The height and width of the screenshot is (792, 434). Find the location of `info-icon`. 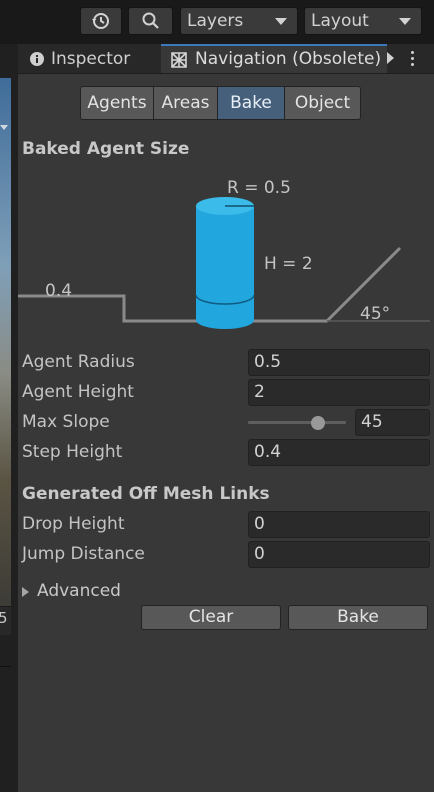

info-icon is located at coordinates (37, 59).